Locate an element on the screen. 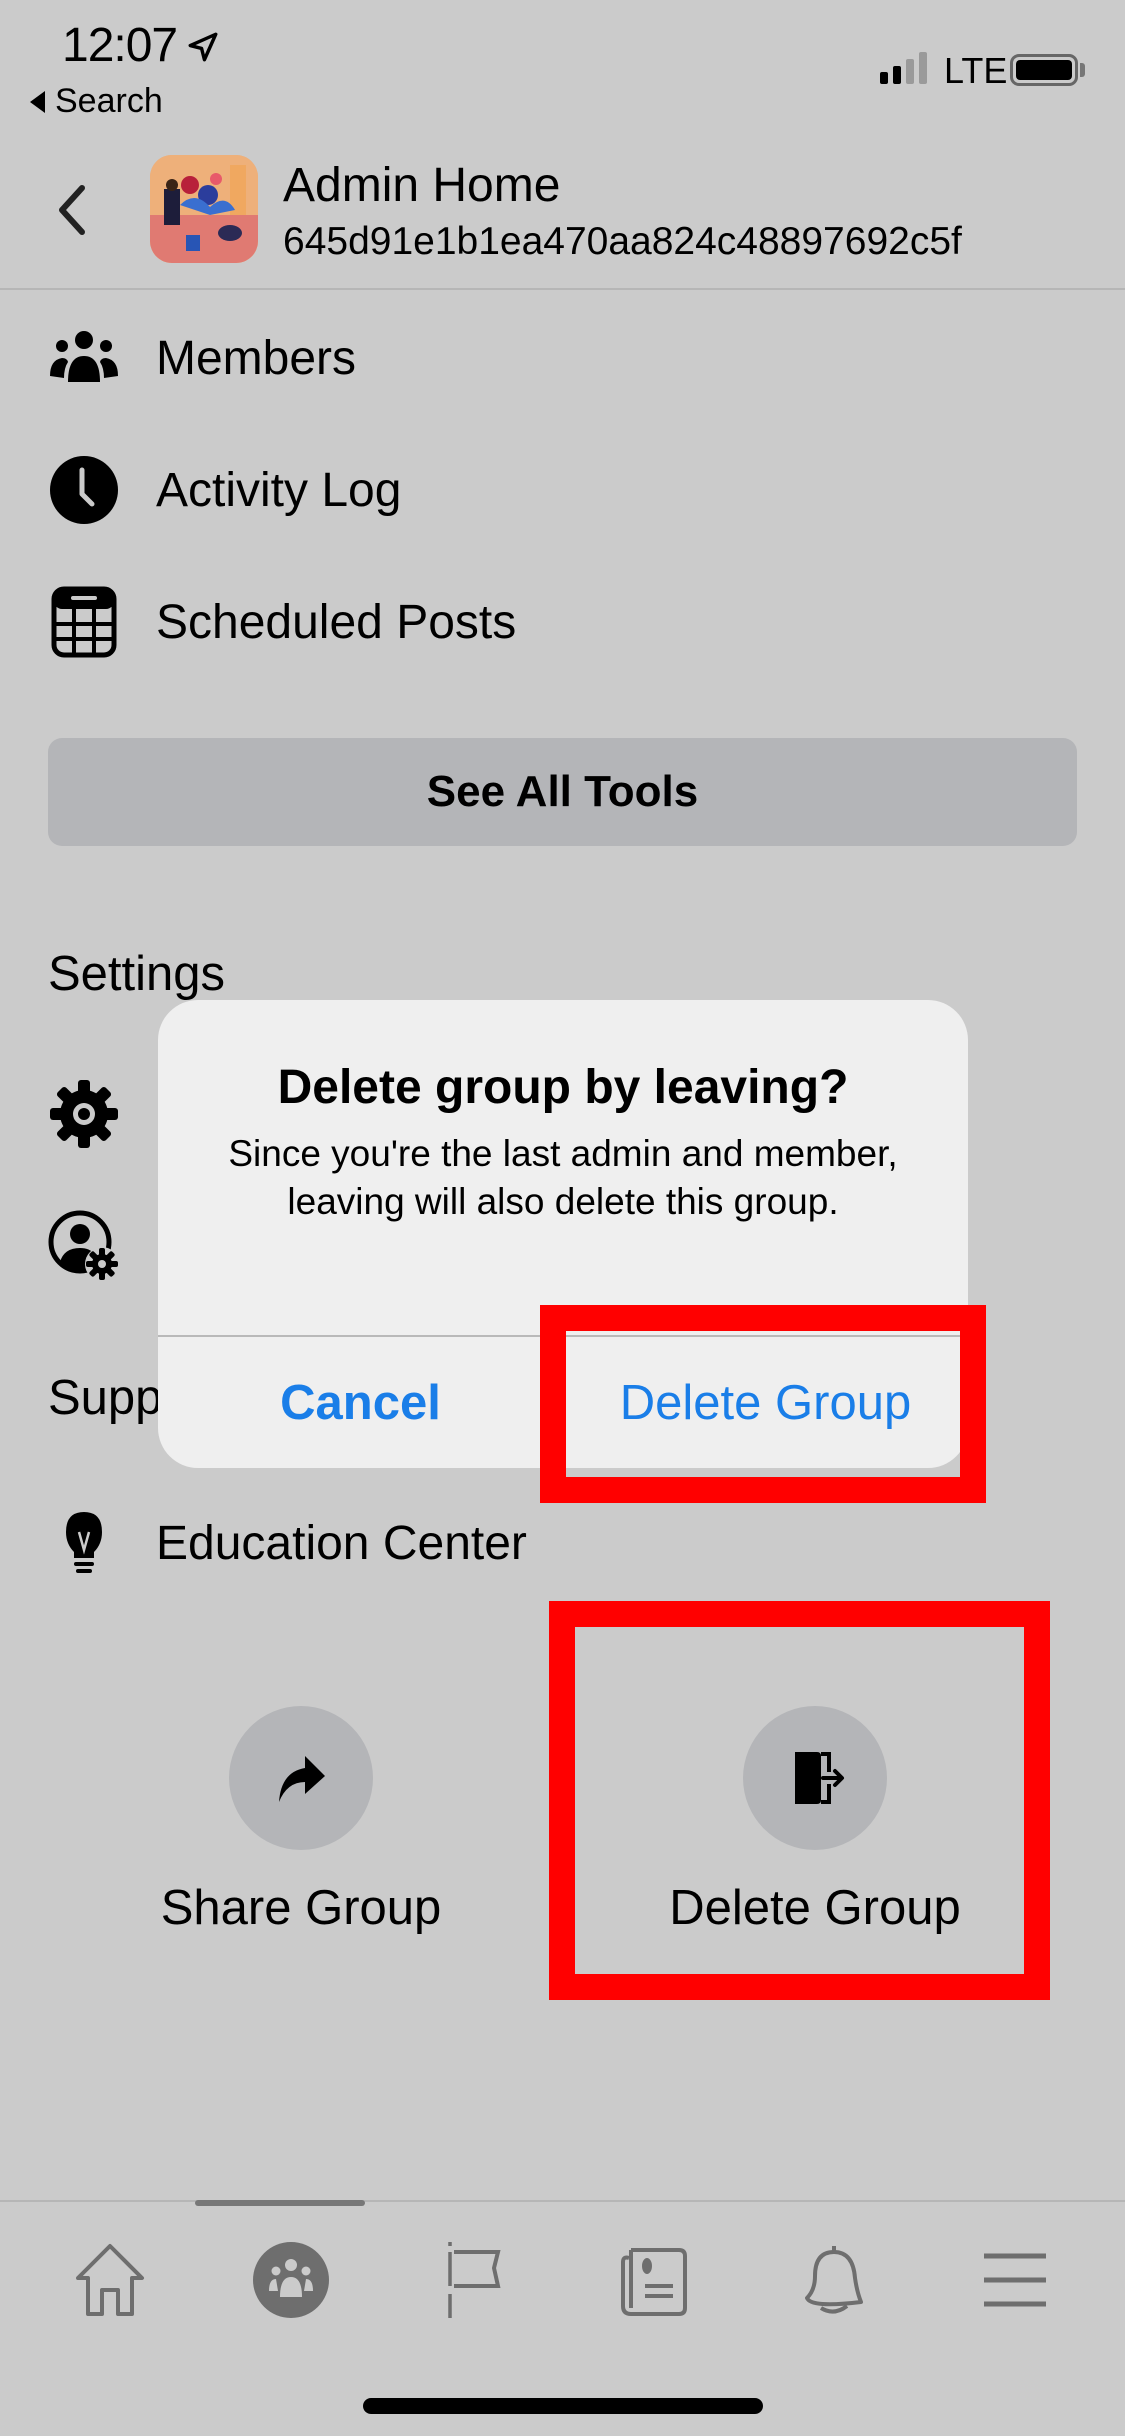  group-id: 645d91e1b1ea470aa824c48897692c5f is located at coordinates (622, 241).